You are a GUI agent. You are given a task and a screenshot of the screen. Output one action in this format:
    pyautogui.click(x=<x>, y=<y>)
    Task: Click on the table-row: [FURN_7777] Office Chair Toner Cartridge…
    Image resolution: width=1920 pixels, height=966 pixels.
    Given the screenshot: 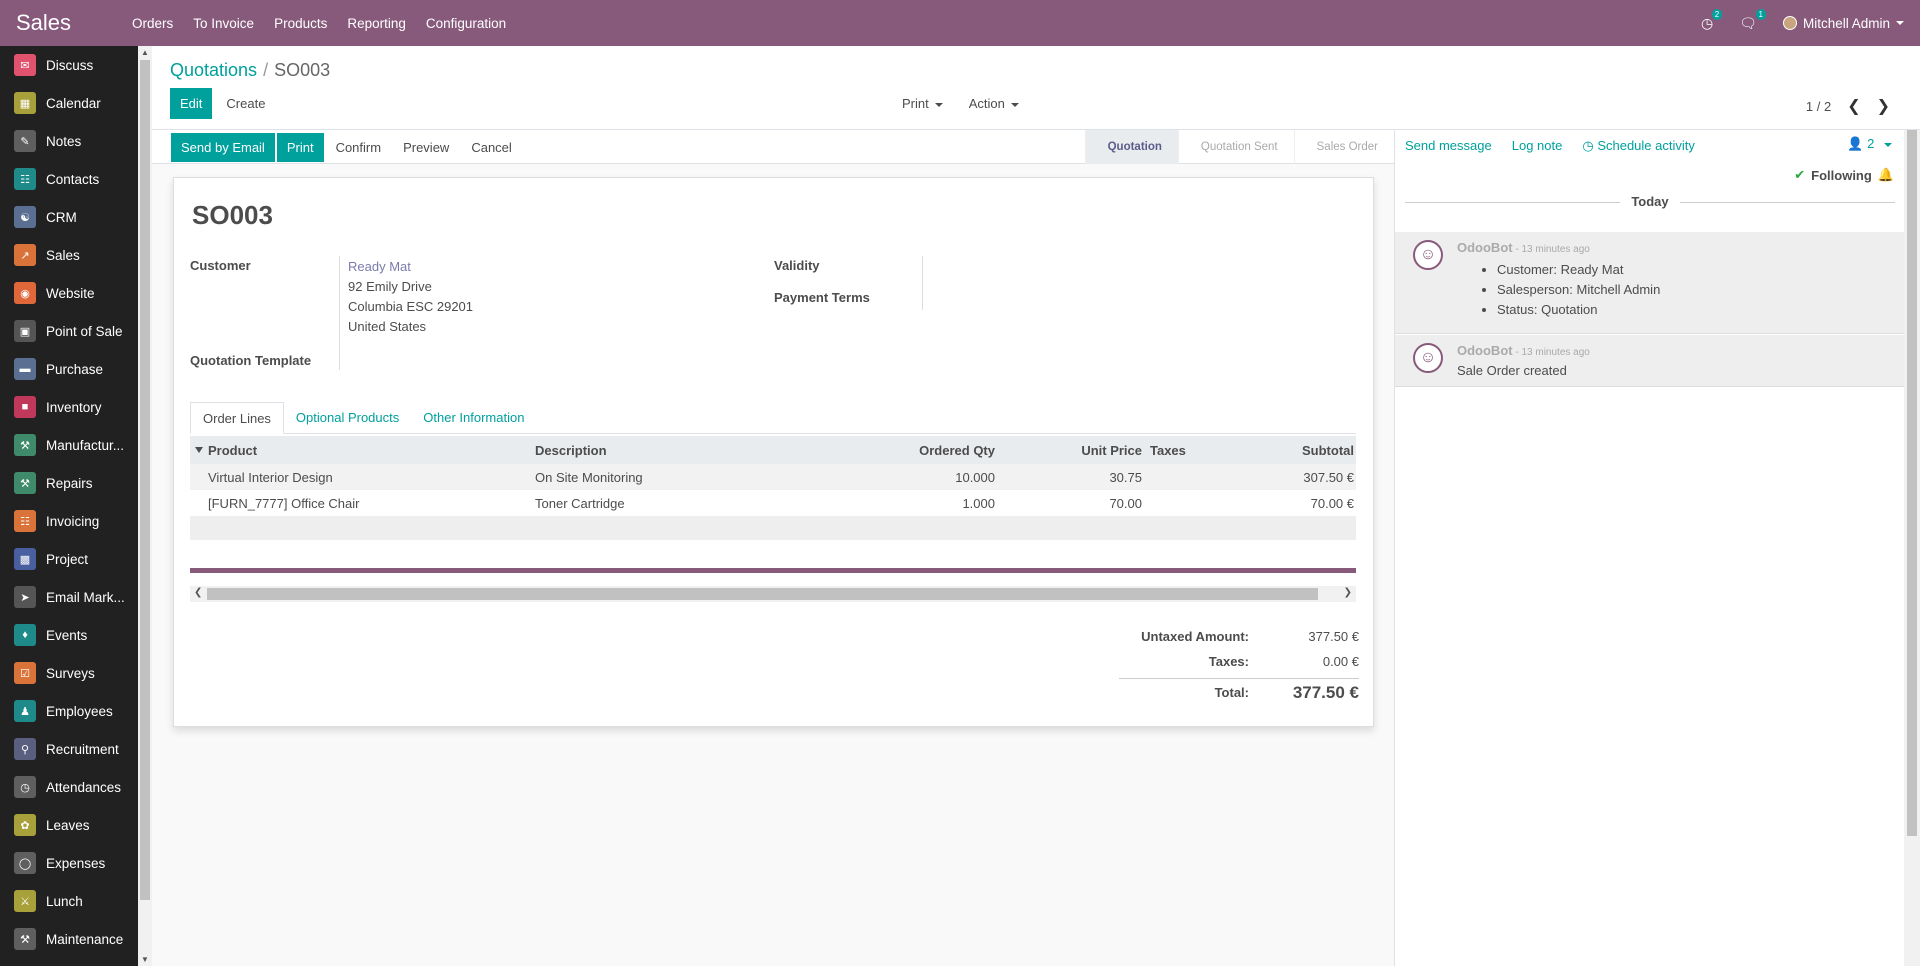 What is the action you would take?
    pyautogui.click(x=773, y=503)
    